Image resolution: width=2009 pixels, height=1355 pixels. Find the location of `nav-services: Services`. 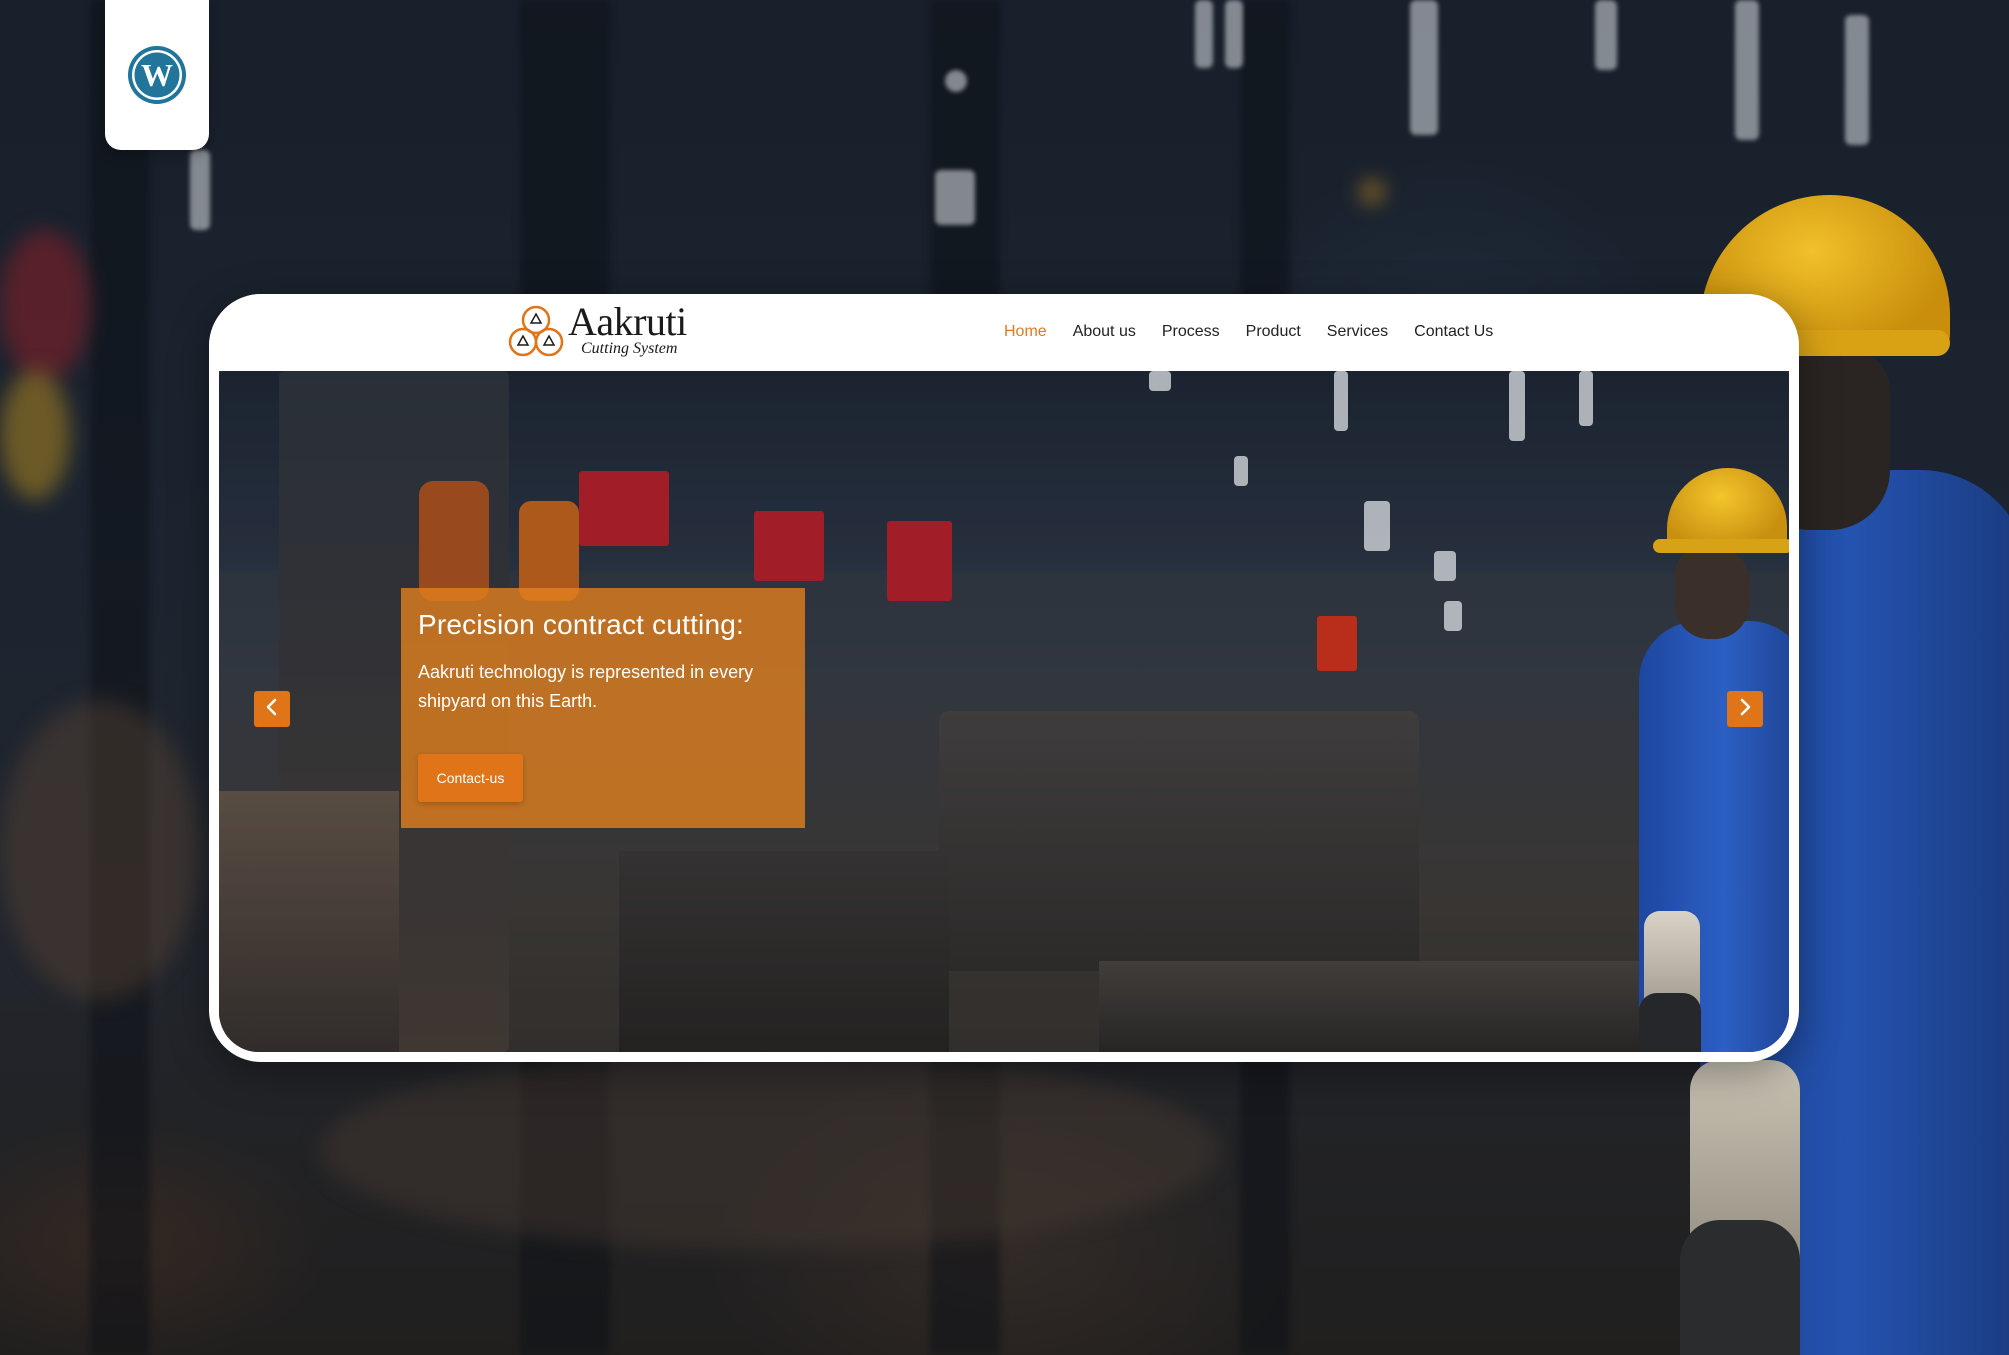

nav-services: Services is located at coordinates (1357, 332).